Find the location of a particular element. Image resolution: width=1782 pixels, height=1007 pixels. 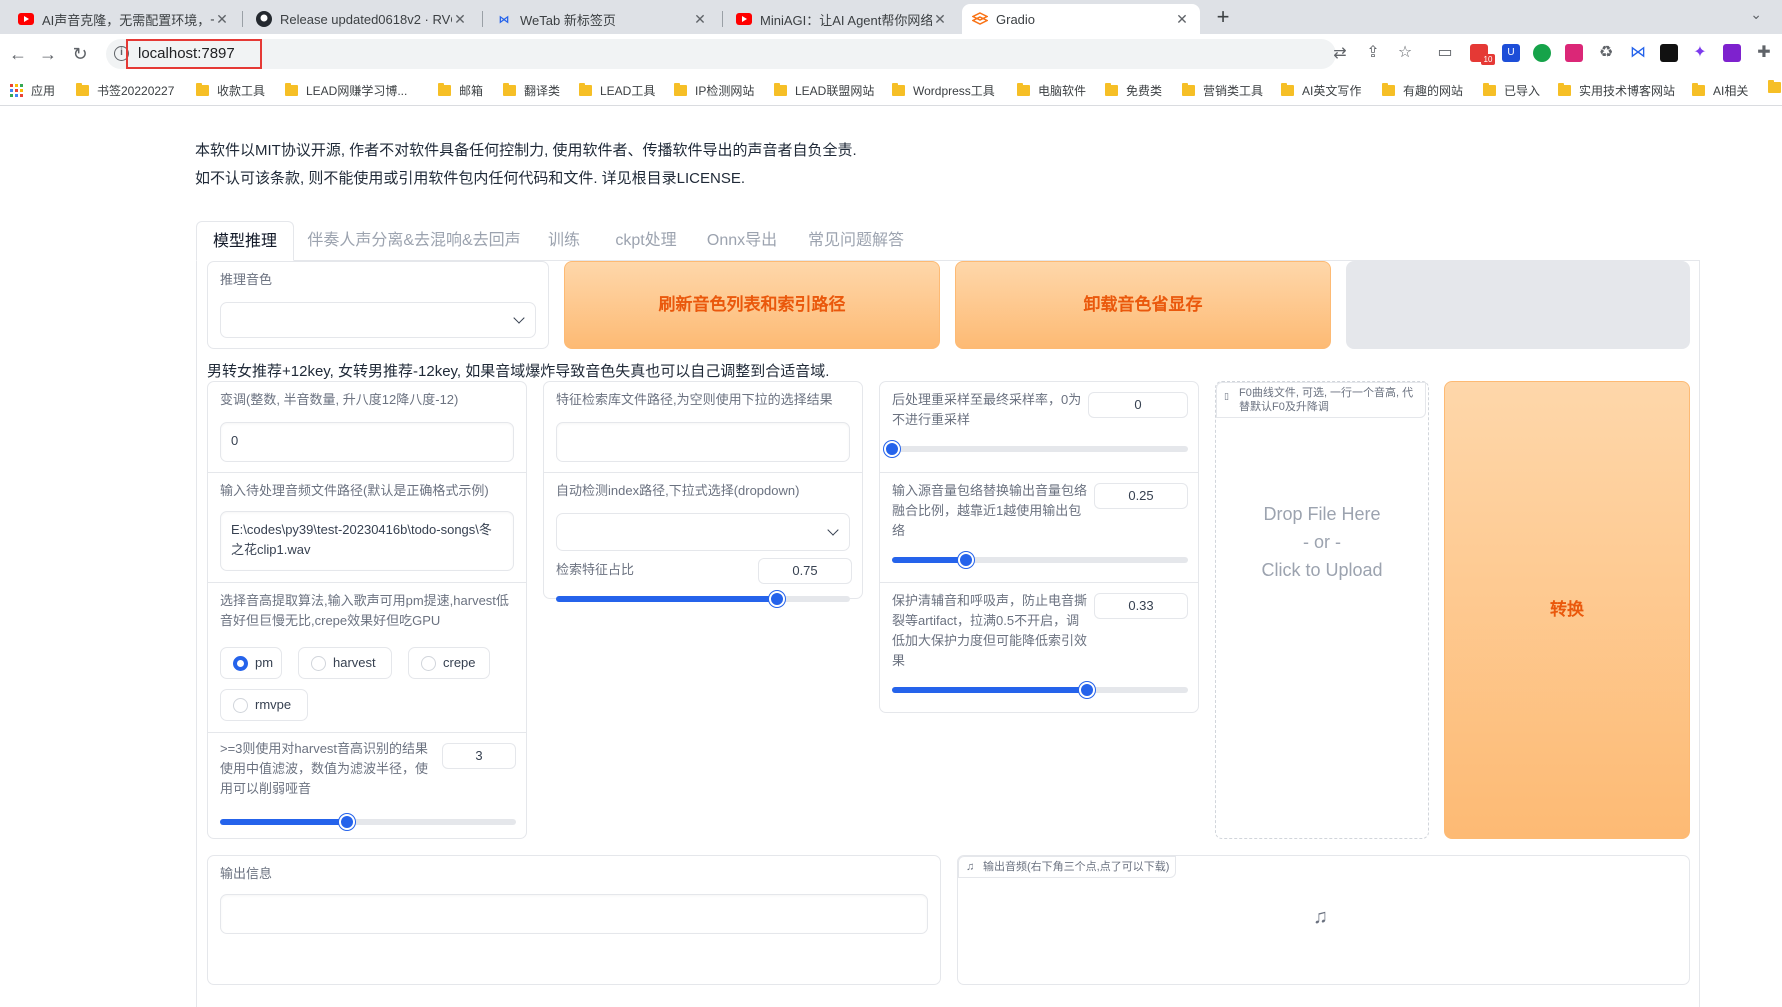

radio-harvest: harvest is located at coordinates (345, 663).